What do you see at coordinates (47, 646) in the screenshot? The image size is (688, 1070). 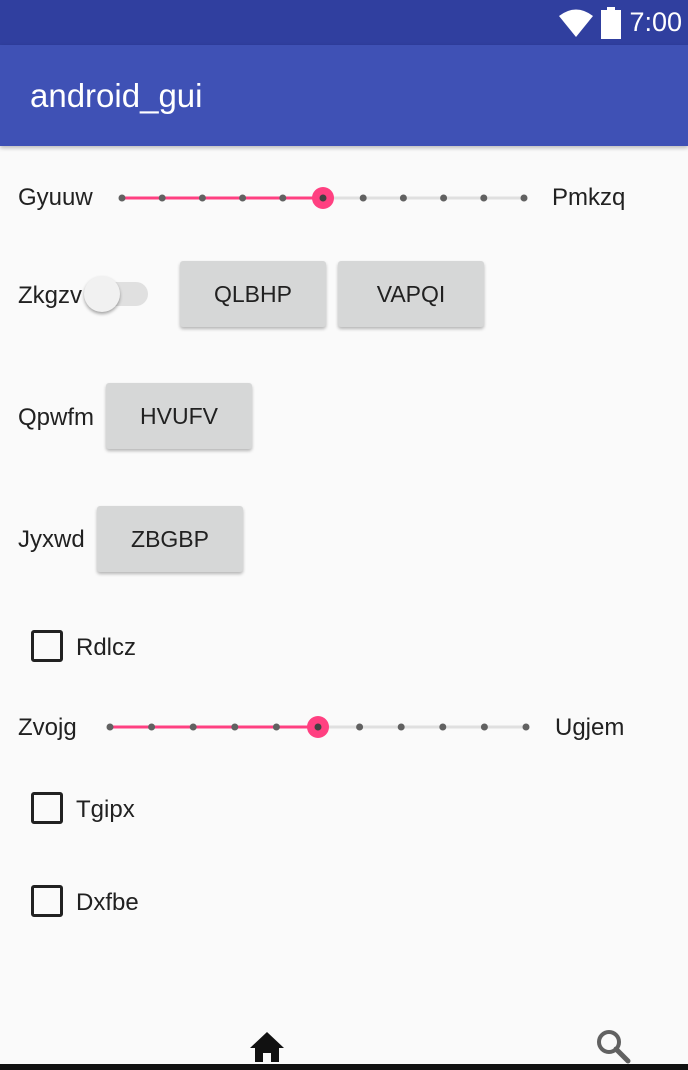 I see `rdlcz-checkbox` at bounding box center [47, 646].